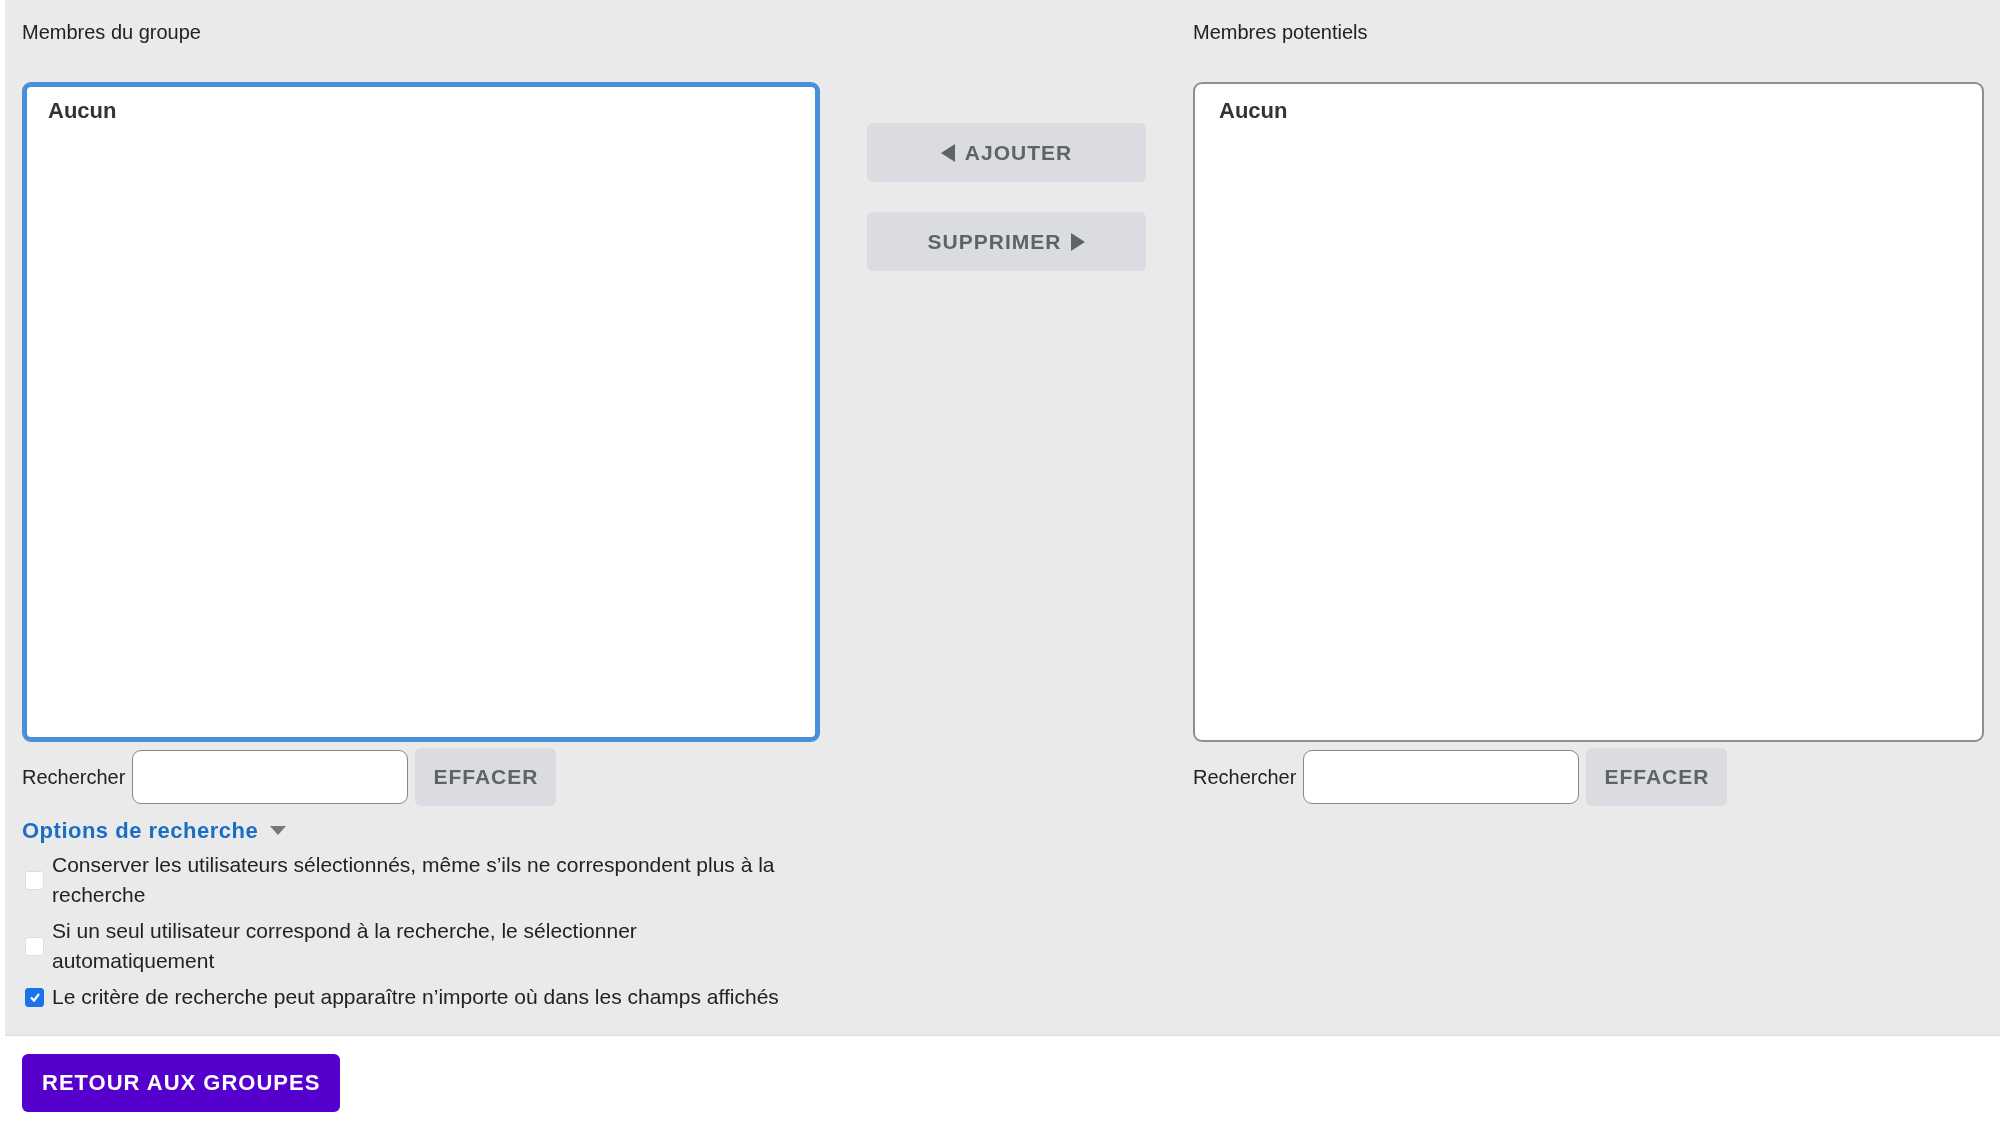 The width and height of the screenshot is (2000, 1134). What do you see at coordinates (345, 946) in the screenshot?
I see `option-label: Si un seul utilisateur correspond à la recherche, le sélectionner automatiquement` at bounding box center [345, 946].